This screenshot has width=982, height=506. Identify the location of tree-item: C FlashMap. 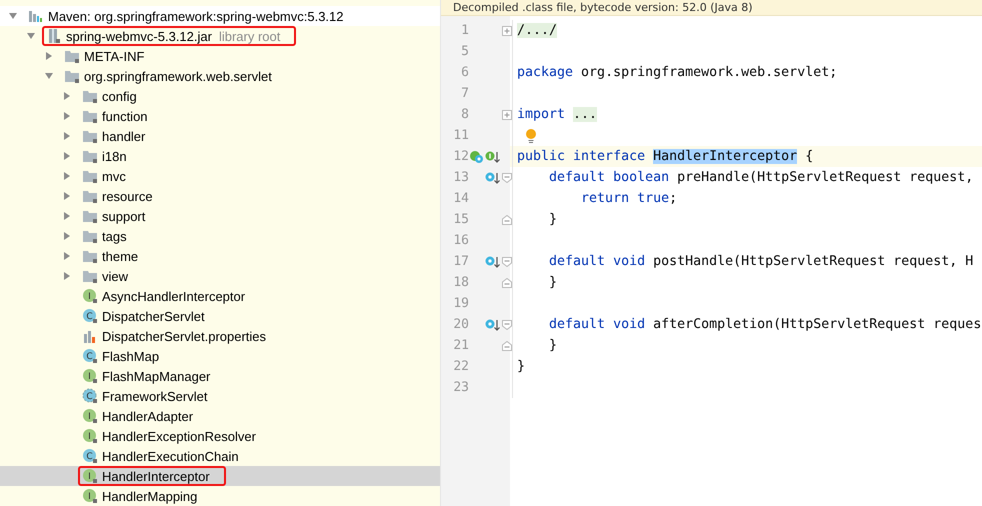
(220, 356).